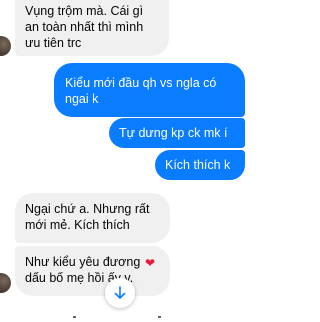 The image size is (320, 322). I want to click on message-bubble-outgoing: Kiểu mới đầu qh vs ngla có ngai k, so click(149, 90).